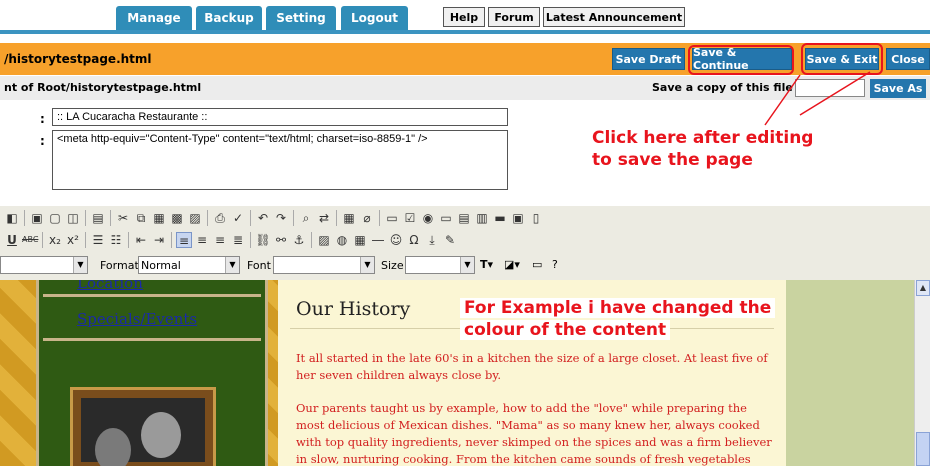 This screenshot has width=930, height=466. What do you see at coordinates (263, 240) in the screenshot?
I see `link-icon: ⛓` at bounding box center [263, 240].